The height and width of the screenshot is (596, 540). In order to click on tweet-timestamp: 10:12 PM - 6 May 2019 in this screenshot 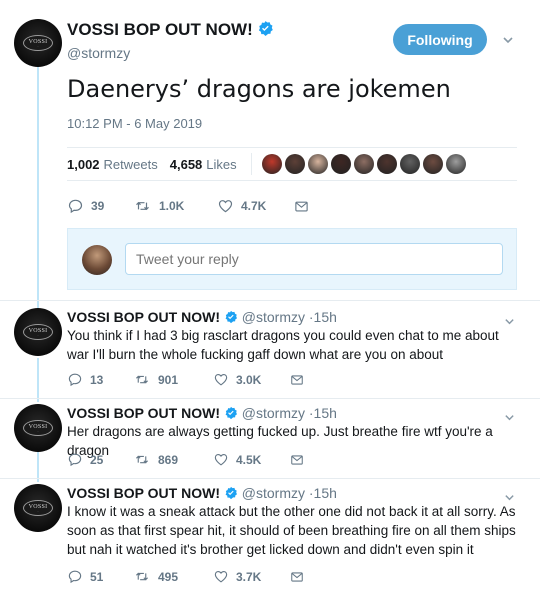, I will do `click(134, 123)`.